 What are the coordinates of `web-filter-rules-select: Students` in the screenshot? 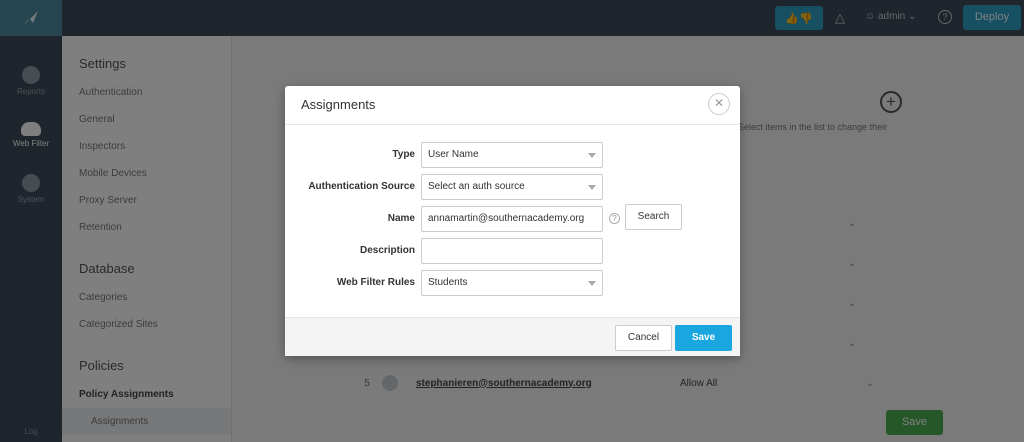 It's located at (512, 283).